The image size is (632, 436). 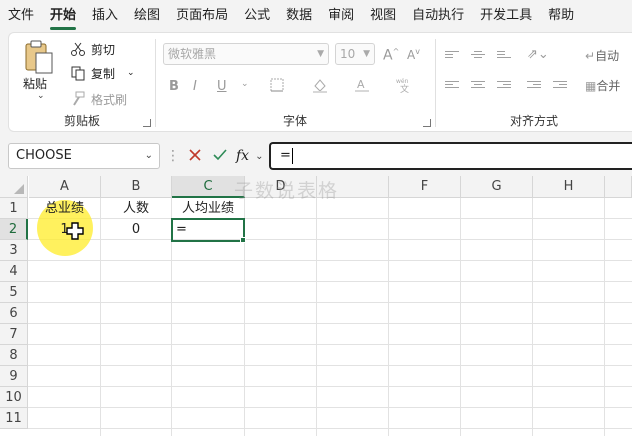 I want to click on row-header-10: 10, so click(x=14, y=397).